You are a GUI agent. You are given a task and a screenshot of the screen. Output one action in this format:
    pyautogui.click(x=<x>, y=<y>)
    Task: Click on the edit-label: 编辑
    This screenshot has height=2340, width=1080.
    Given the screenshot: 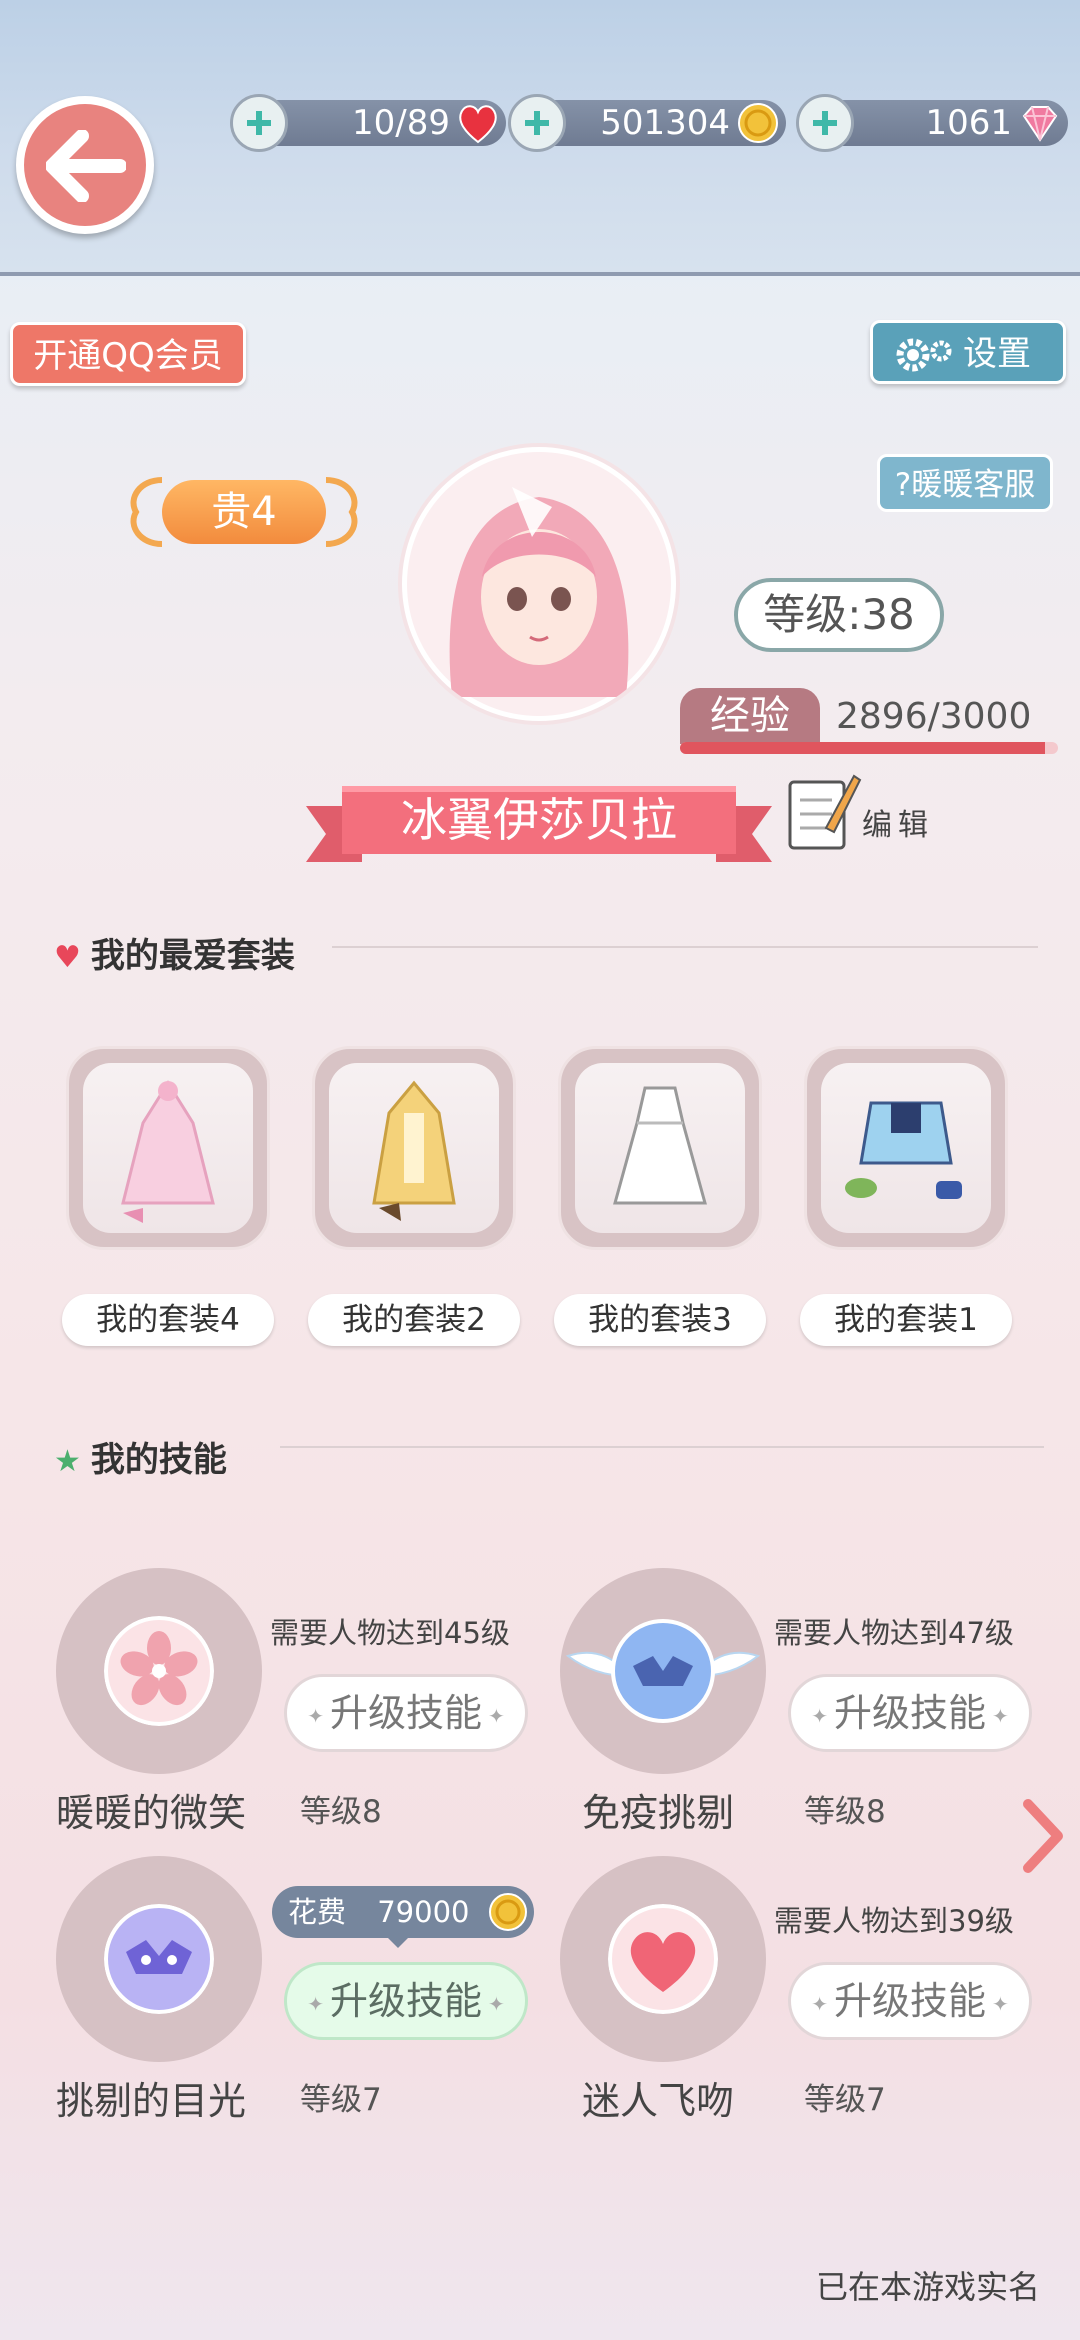 What is the action you would take?
    pyautogui.click(x=898, y=822)
    